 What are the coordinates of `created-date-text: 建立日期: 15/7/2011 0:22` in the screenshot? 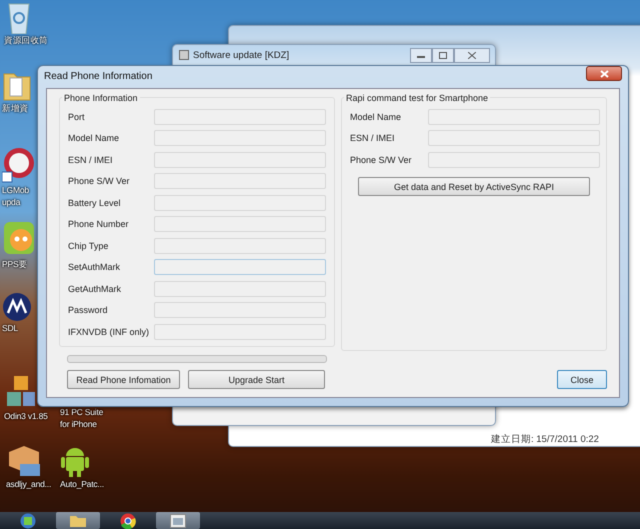 It's located at (545, 439).